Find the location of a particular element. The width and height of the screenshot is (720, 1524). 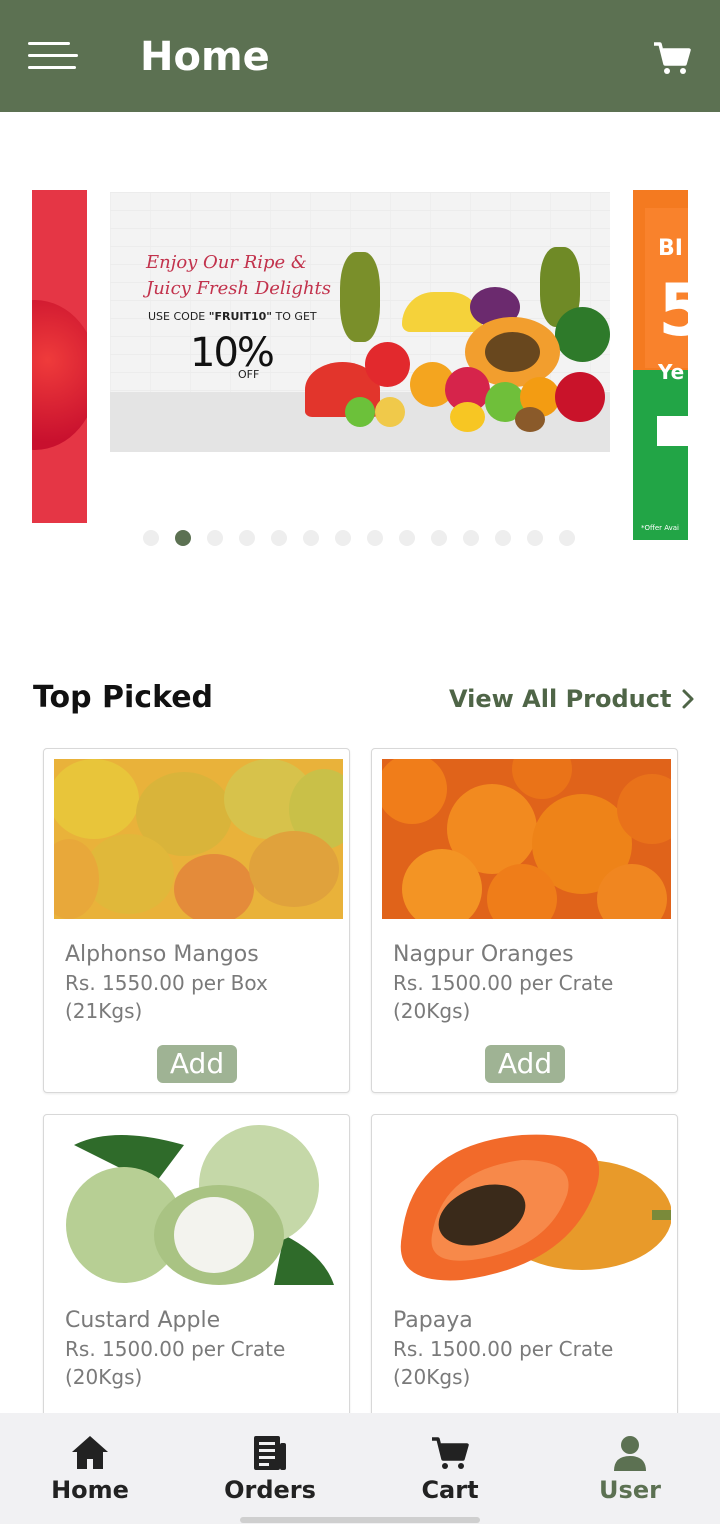

nav-home-label: Home is located at coordinates (90, 1490).